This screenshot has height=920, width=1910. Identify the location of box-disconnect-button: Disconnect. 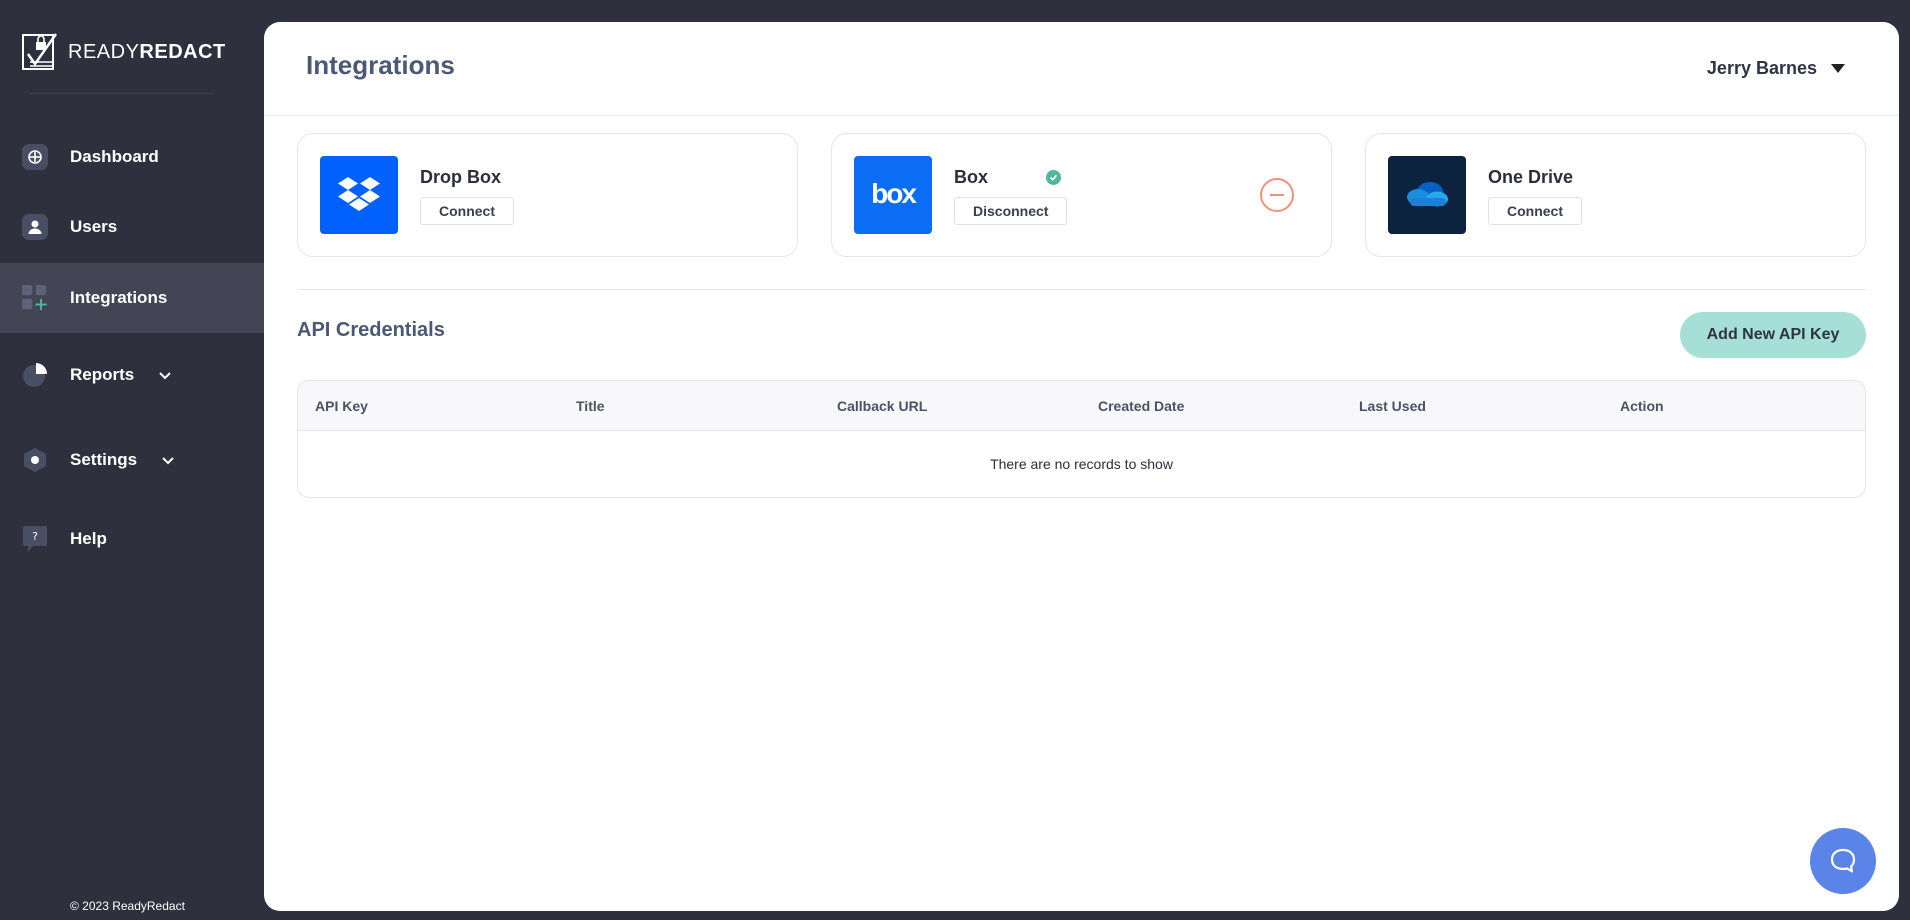
(1011, 211).